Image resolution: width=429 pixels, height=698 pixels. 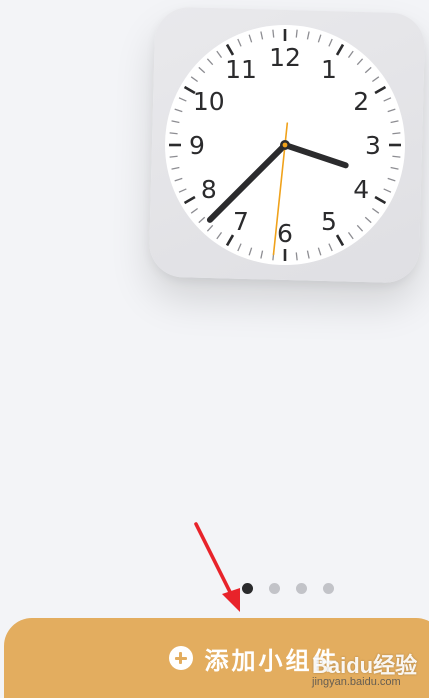 What do you see at coordinates (285, 57) in the screenshot?
I see `clock-numeral: 12` at bounding box center [285, 57].